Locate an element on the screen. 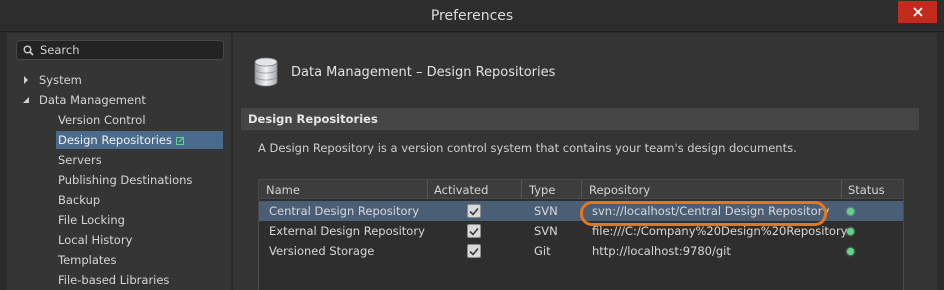  section-header: Design Repositories is located at coordinates (580, 119).